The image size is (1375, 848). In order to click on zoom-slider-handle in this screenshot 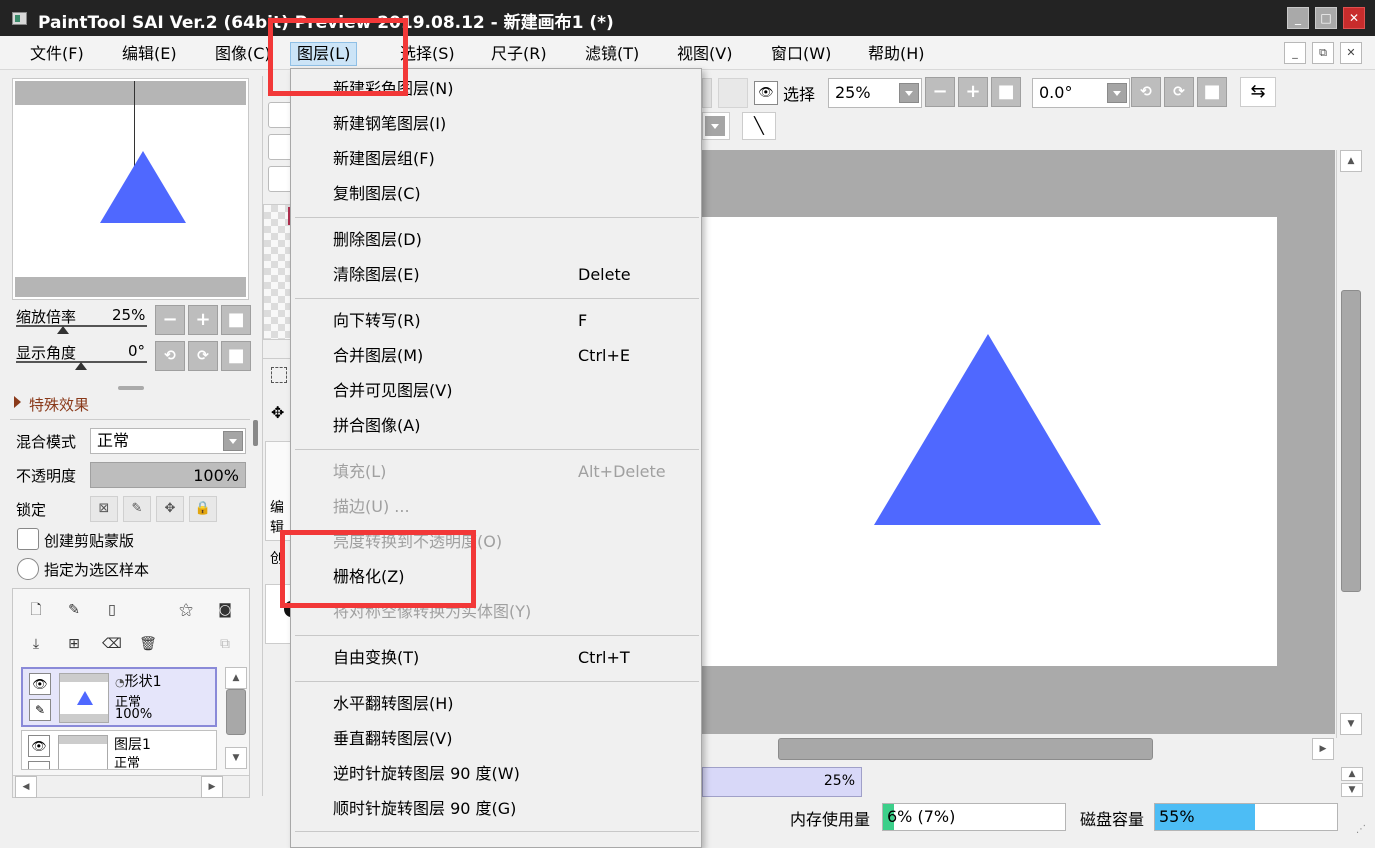, I will do `click(63, 330)`.